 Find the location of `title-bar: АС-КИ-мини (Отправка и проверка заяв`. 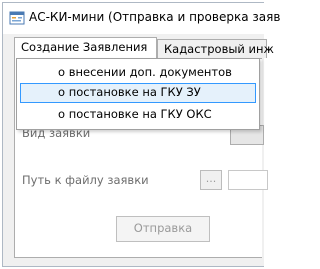

title-bar: АС-КИ-мини (Отправка и проверка заяв is located at coordinates (141, 18).